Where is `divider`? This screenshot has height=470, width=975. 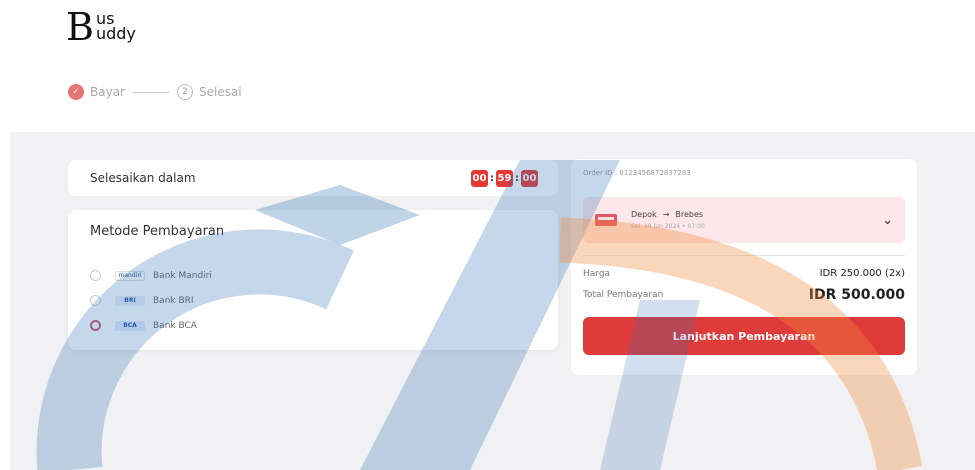
divider is located at coordinates (744, 255).